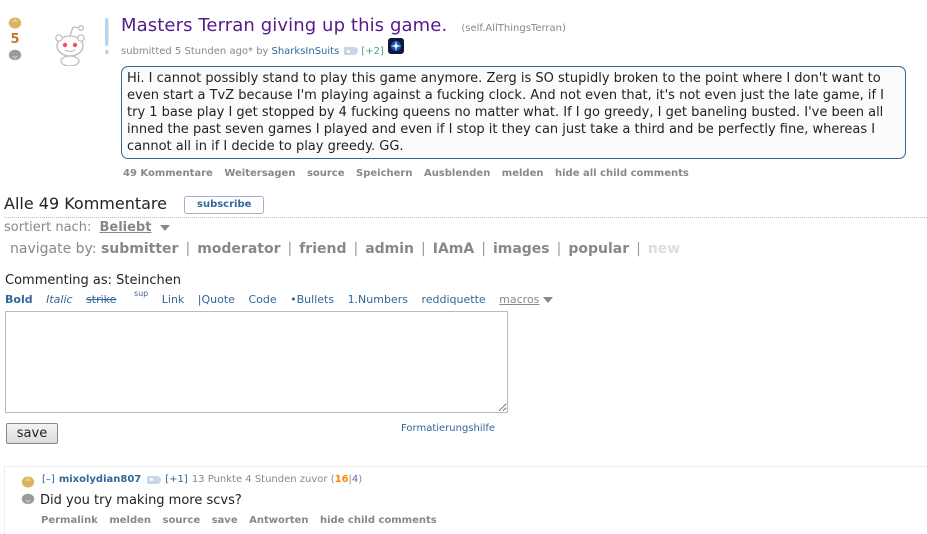 This screenshot has height=534, width=927. I want to click on bullets-button: •Bullets, so click(312, 299).